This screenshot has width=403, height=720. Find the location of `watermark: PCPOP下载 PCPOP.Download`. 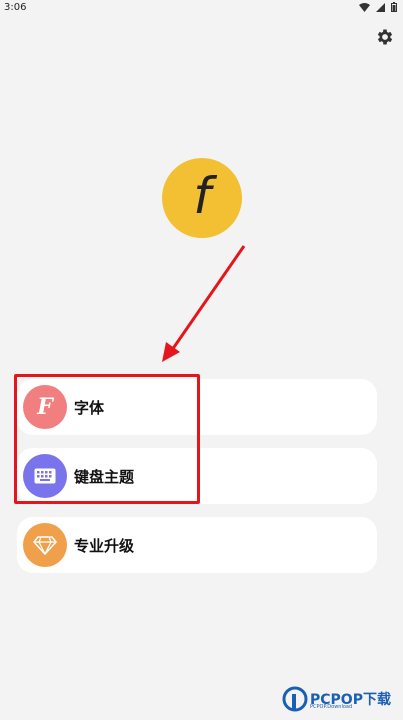

watermark: PCPOP下载 PCPOP.Download is located at coordinates (336, 699).